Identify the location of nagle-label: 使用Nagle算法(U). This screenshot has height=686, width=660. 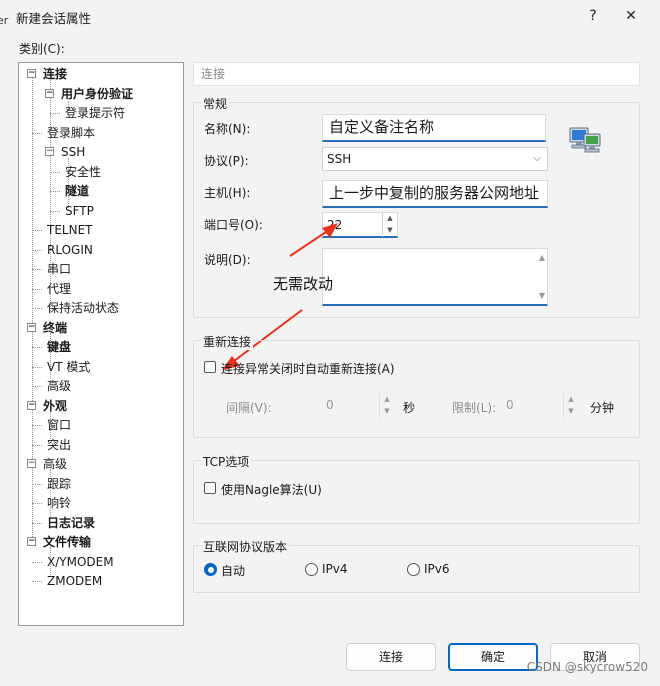
(271, 489).